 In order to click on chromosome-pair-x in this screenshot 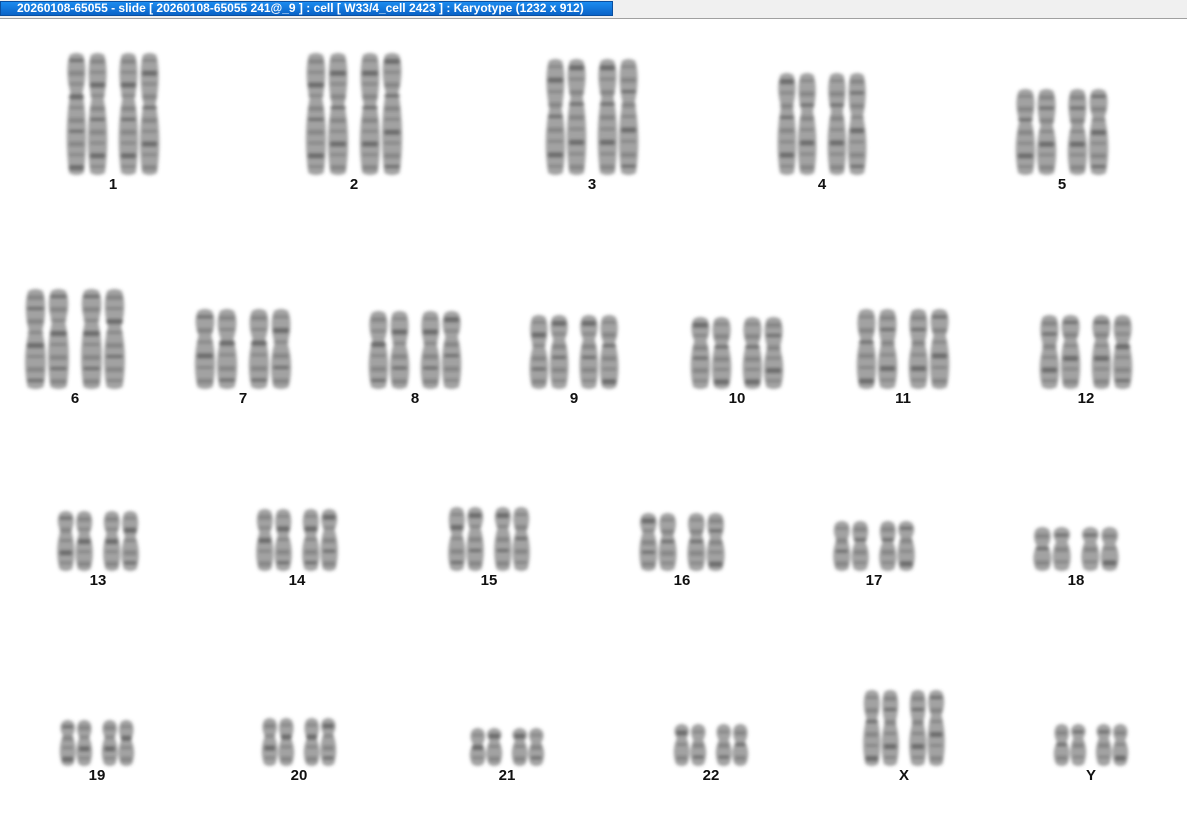, I will do `click(904, 728)`.